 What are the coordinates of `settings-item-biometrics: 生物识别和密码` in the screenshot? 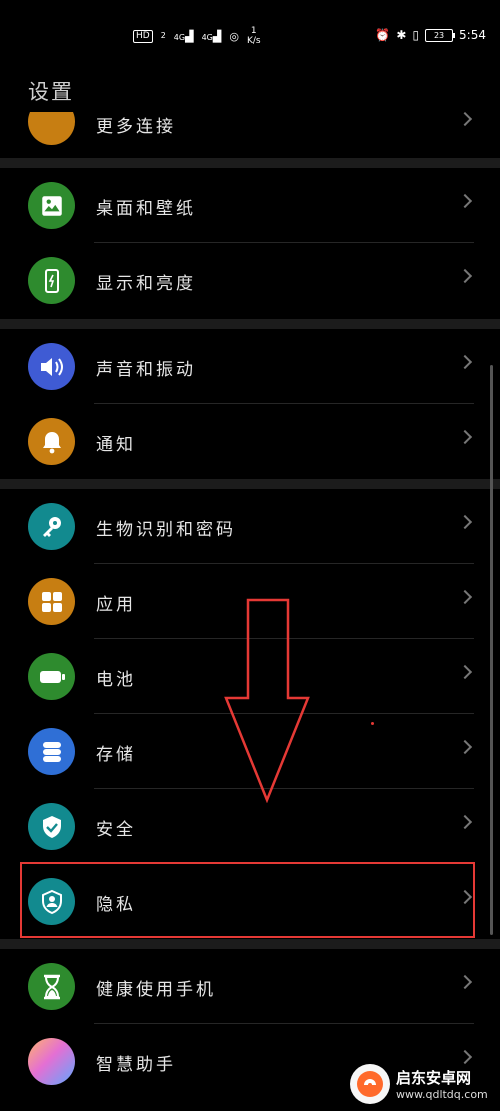 It's located at (250, 526).